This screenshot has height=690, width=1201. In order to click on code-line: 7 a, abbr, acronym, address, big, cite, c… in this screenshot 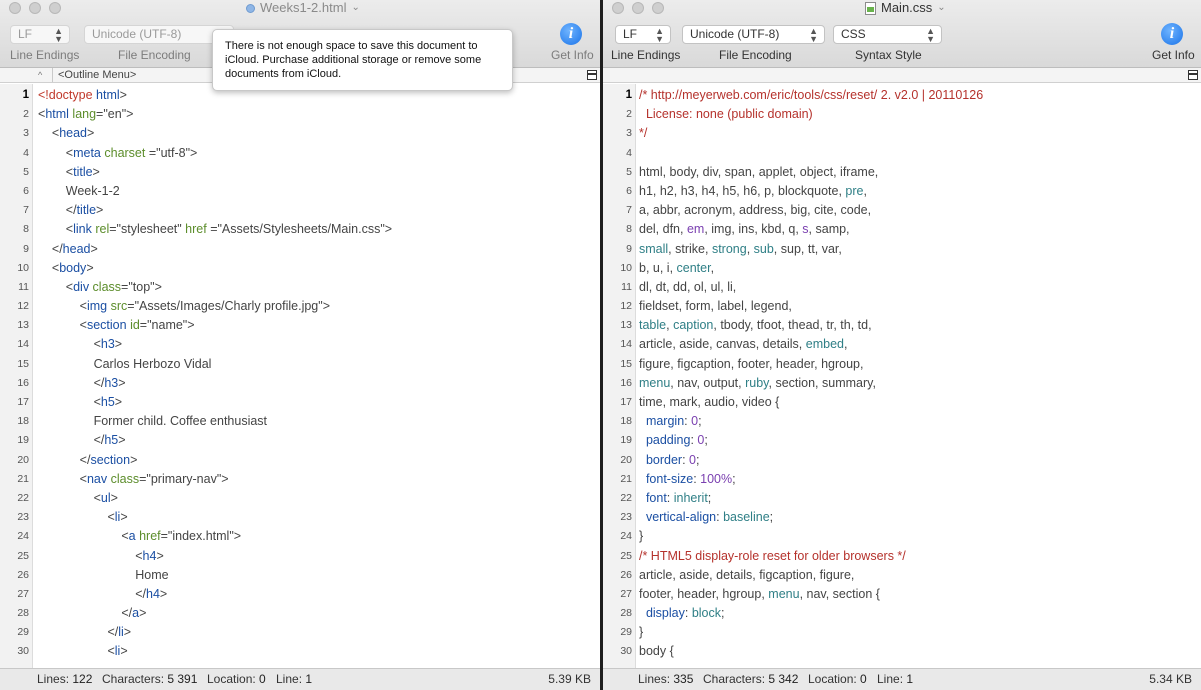, I will do `click(902, 210)`.